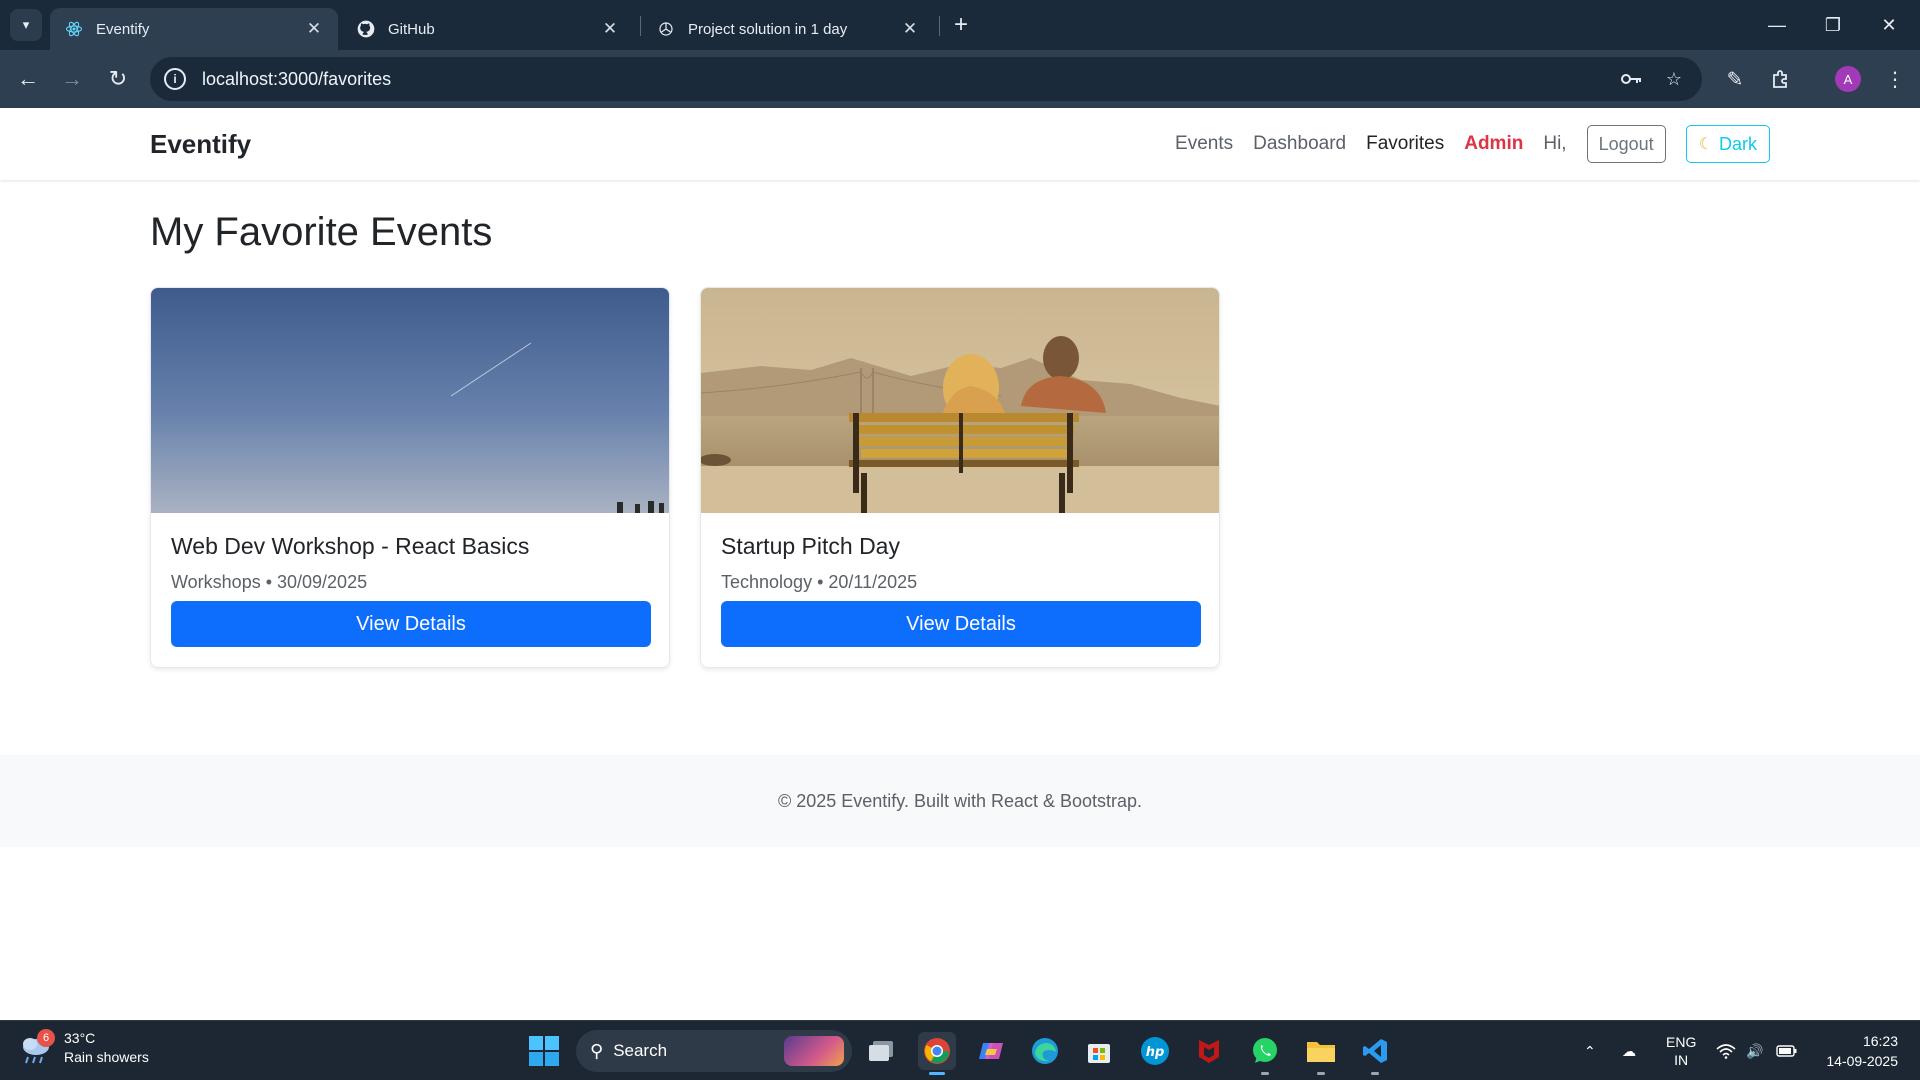 This screenshot has width=1920, height=1080. Describe the element at coordinates (544, 1051) in the screenshot. I see `windows-start-icon` at that location.